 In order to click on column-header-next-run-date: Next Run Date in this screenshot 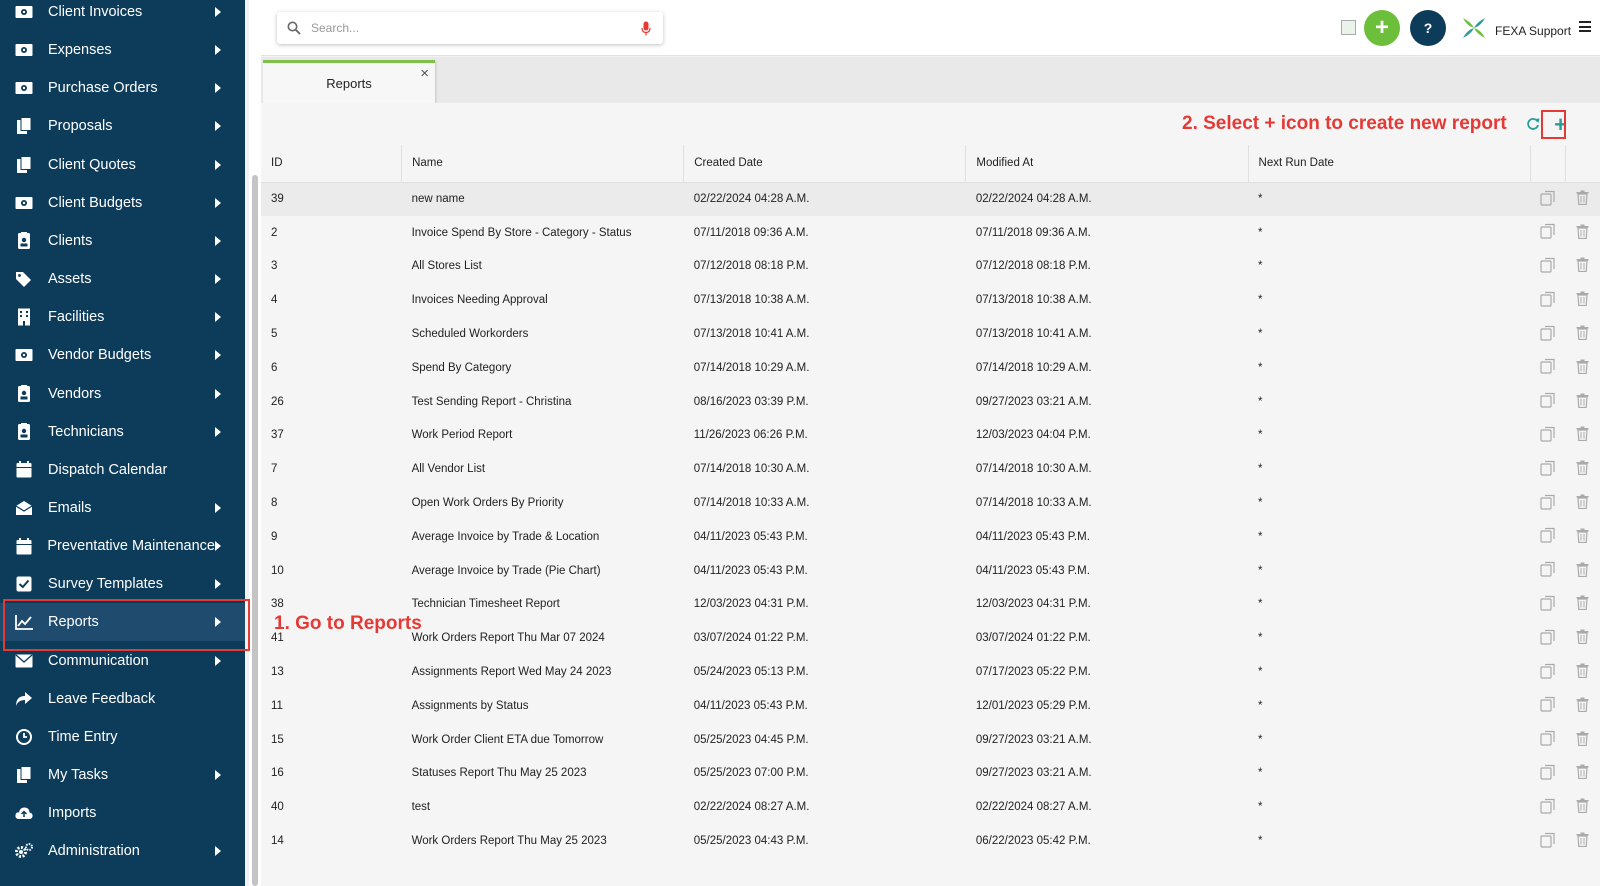, I will do `click(1389, 164)`.